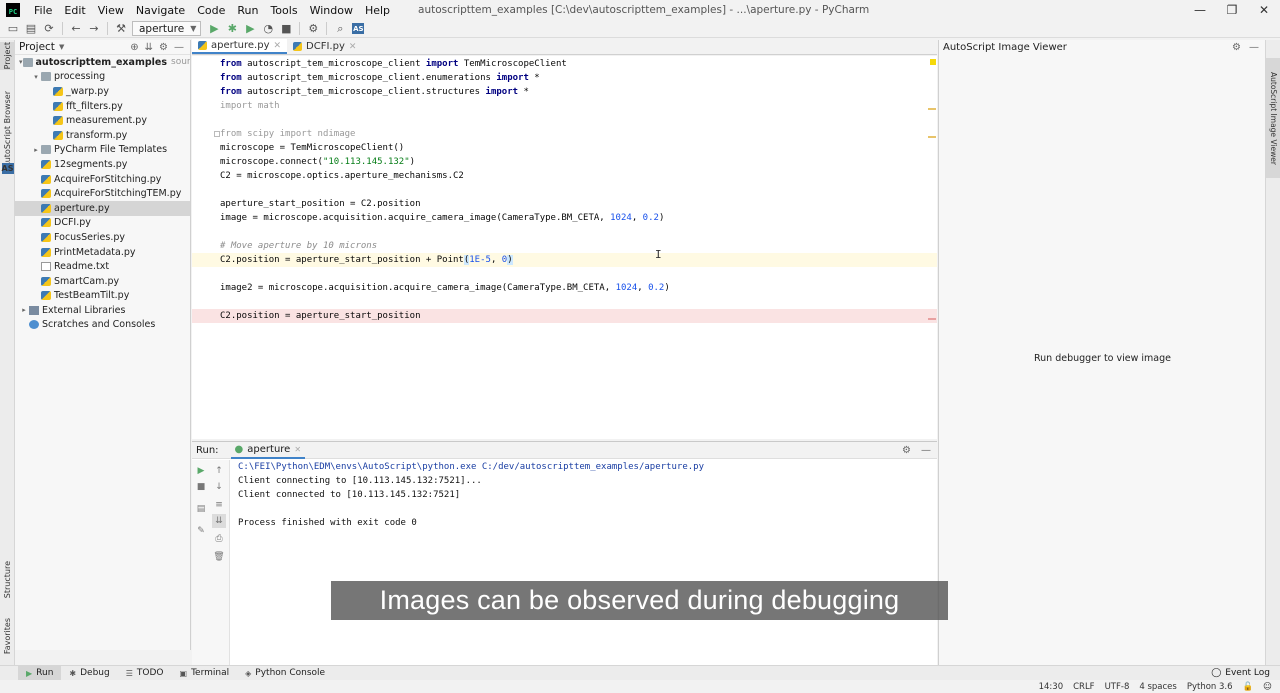 The width and height of the screenshot is (1280, 693). Describe the element at coordinates (121, 29) in the screenshot. I see `build-icon: ⚒` at that location.